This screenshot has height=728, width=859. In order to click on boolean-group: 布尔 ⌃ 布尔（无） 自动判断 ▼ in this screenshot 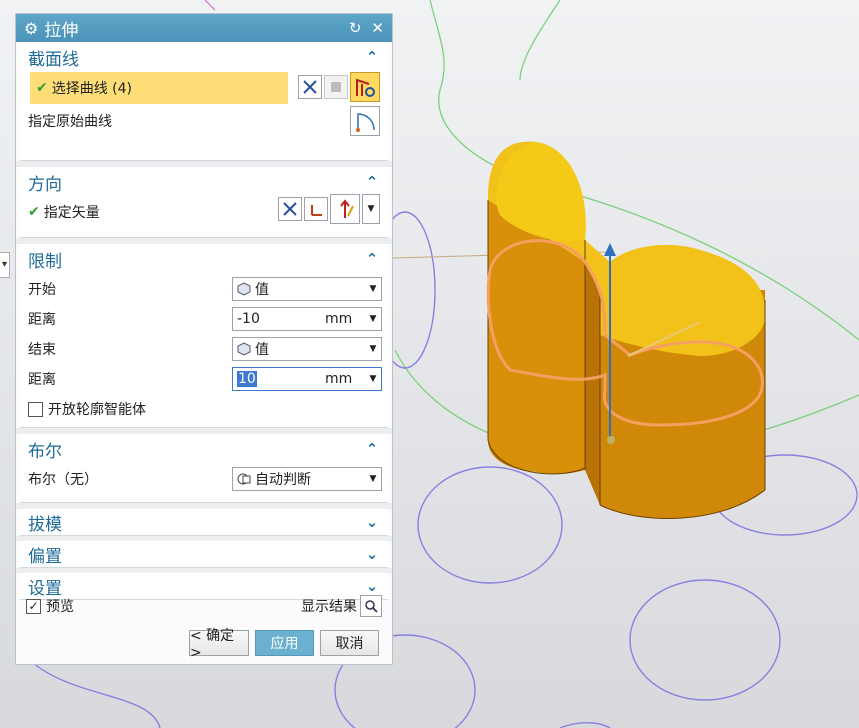, I will do `click(204, 468)`.